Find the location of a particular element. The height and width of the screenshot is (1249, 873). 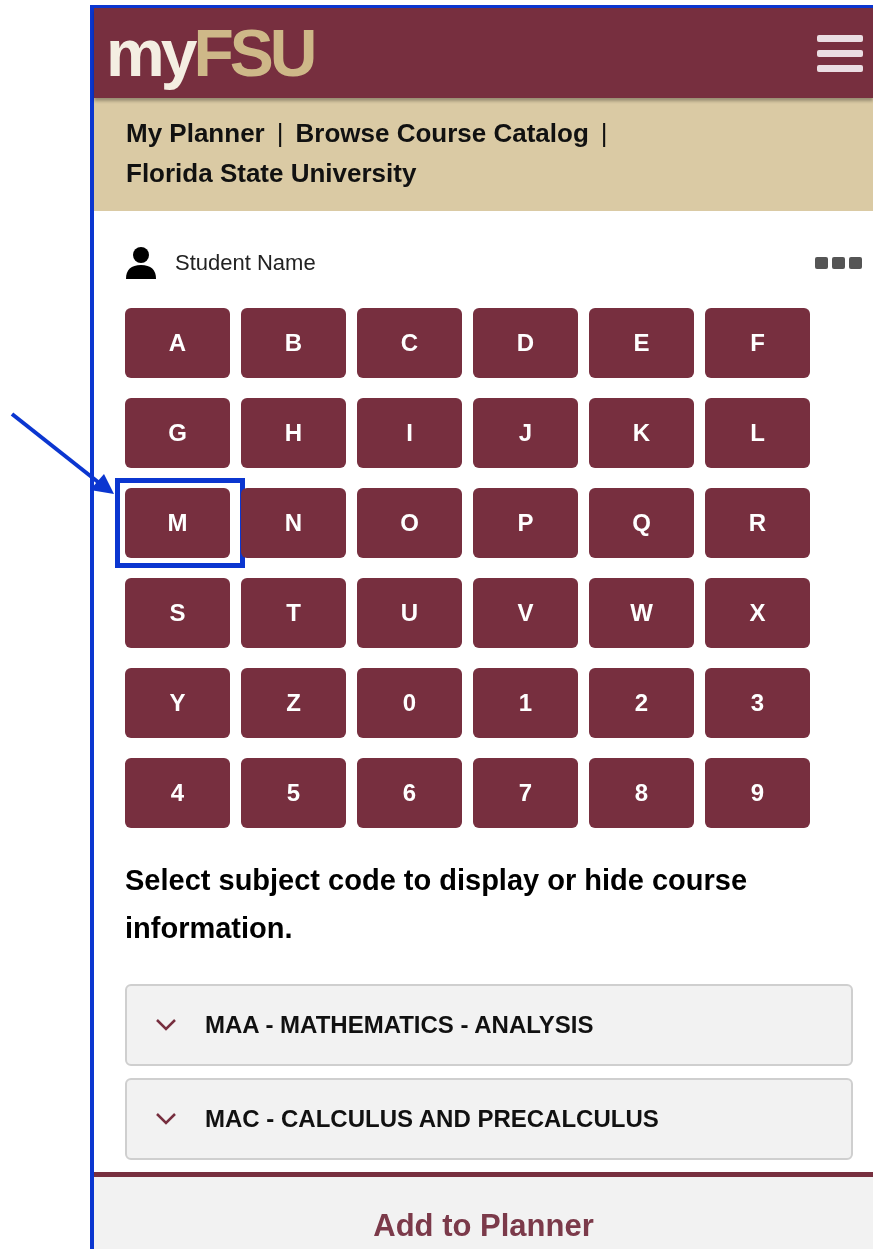

subject-letter-button: O is located at coordinates (409, 522).